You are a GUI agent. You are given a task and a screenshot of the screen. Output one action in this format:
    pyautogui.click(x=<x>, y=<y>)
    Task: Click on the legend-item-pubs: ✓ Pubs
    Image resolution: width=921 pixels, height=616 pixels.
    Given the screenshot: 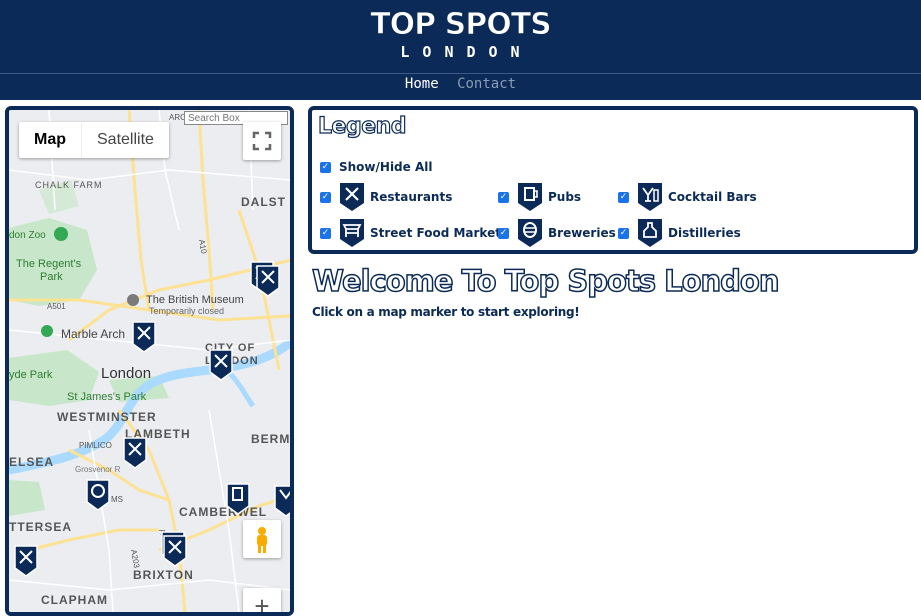 What is the action you would take?
    pyautogui.click(x=539, y=197)
    